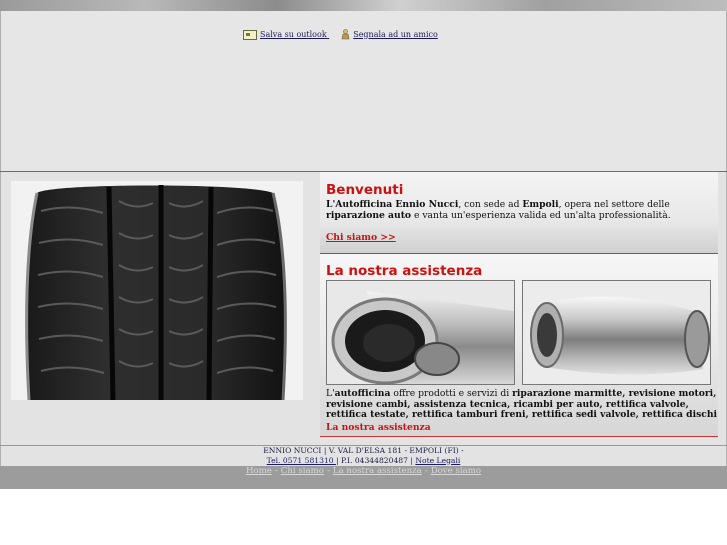 Image resolution: width=727 pixels, height=545 pixels. I want to click on assistance-text-part: L', so click(330, 393).